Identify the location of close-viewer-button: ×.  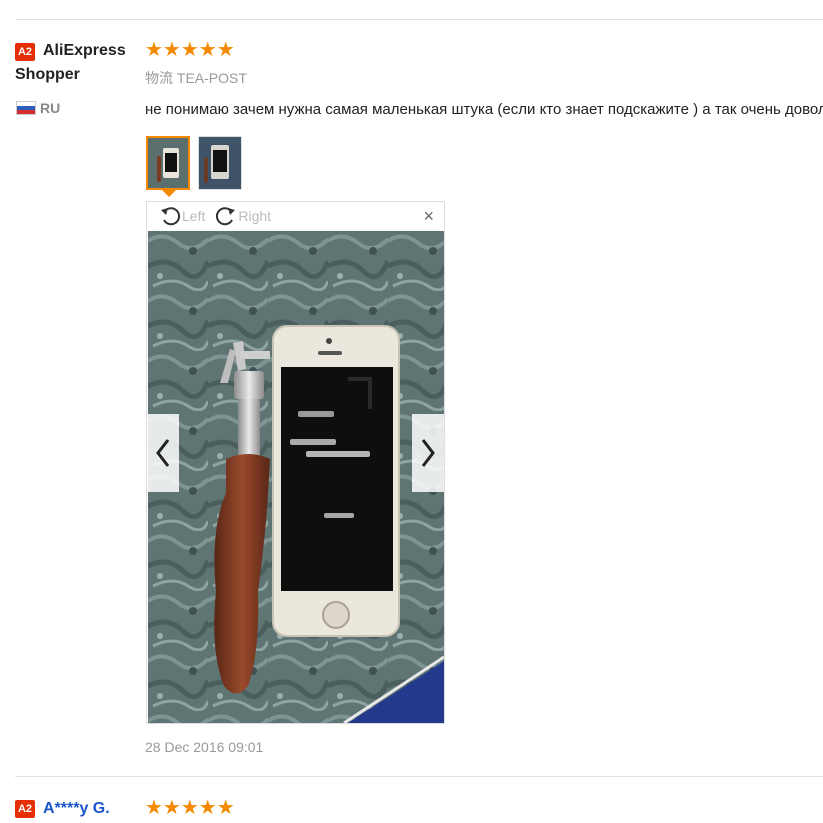
(428, 216).